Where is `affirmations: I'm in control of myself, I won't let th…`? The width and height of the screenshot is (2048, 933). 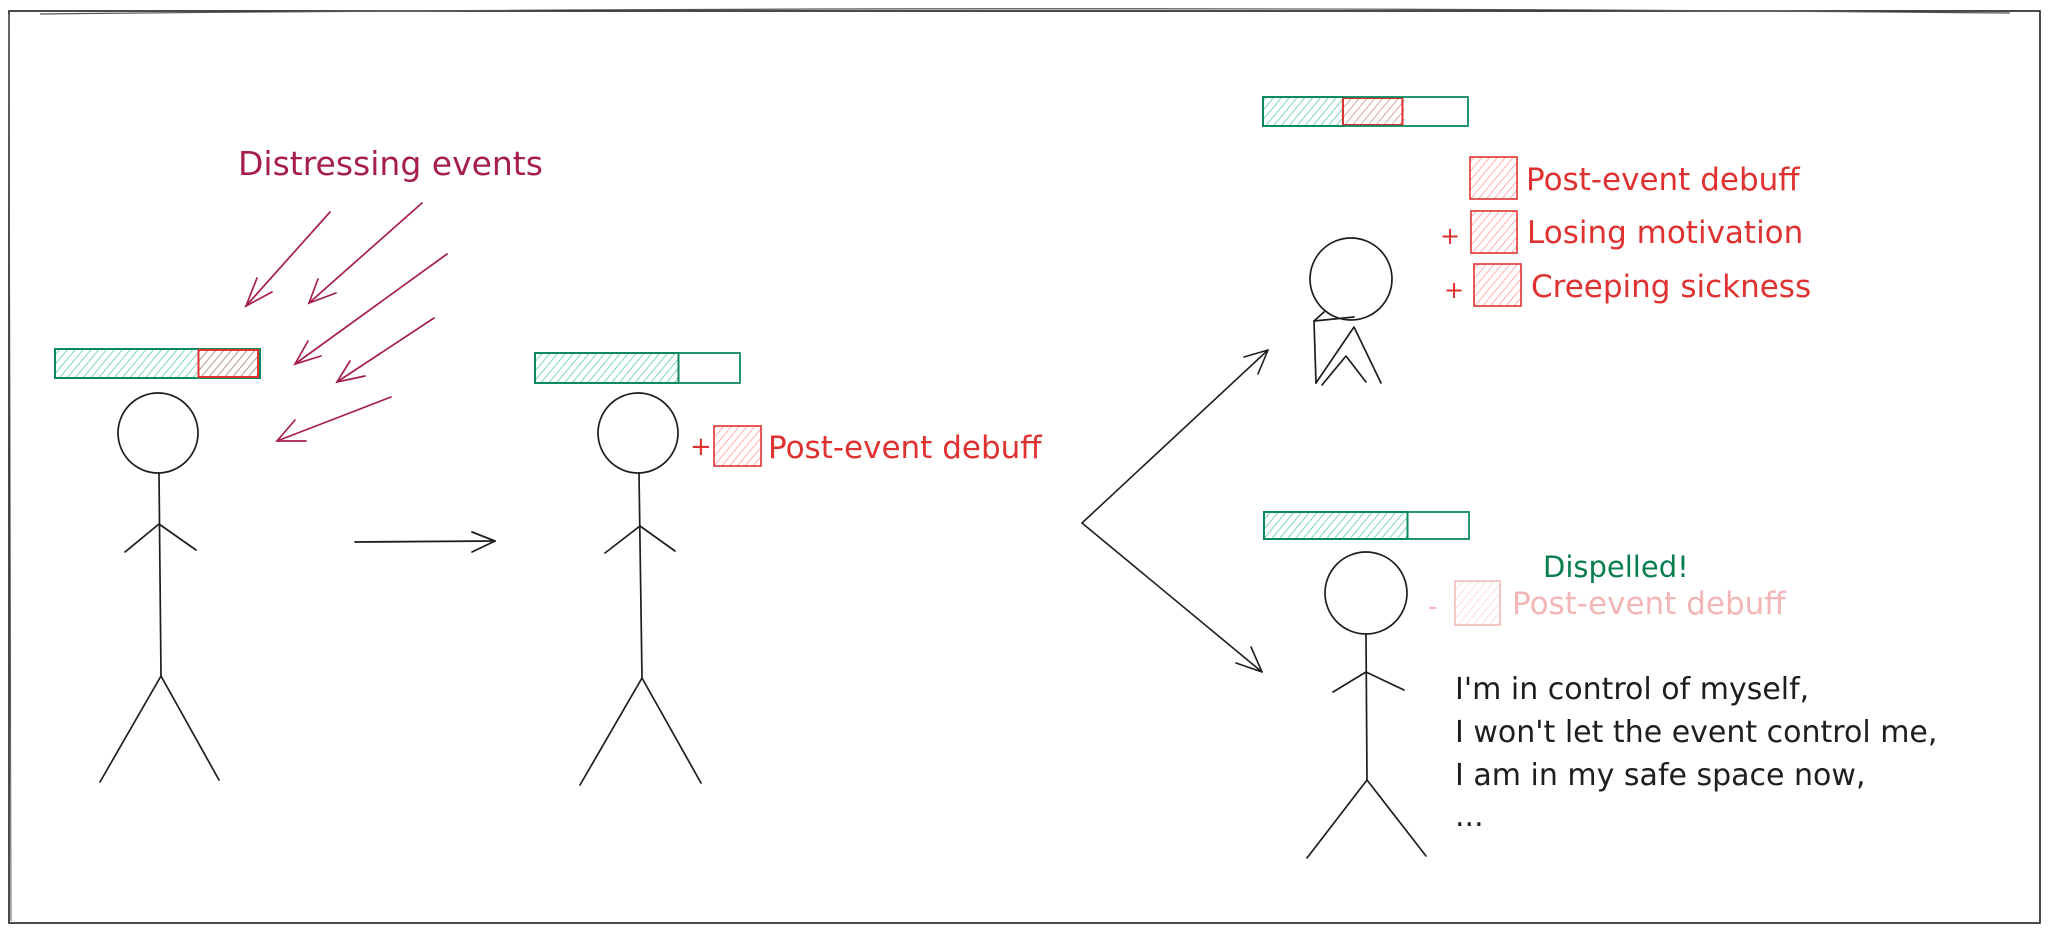
affirmations: I'm in control of myself, I won't let th… is located at coordinates (1696, 753).